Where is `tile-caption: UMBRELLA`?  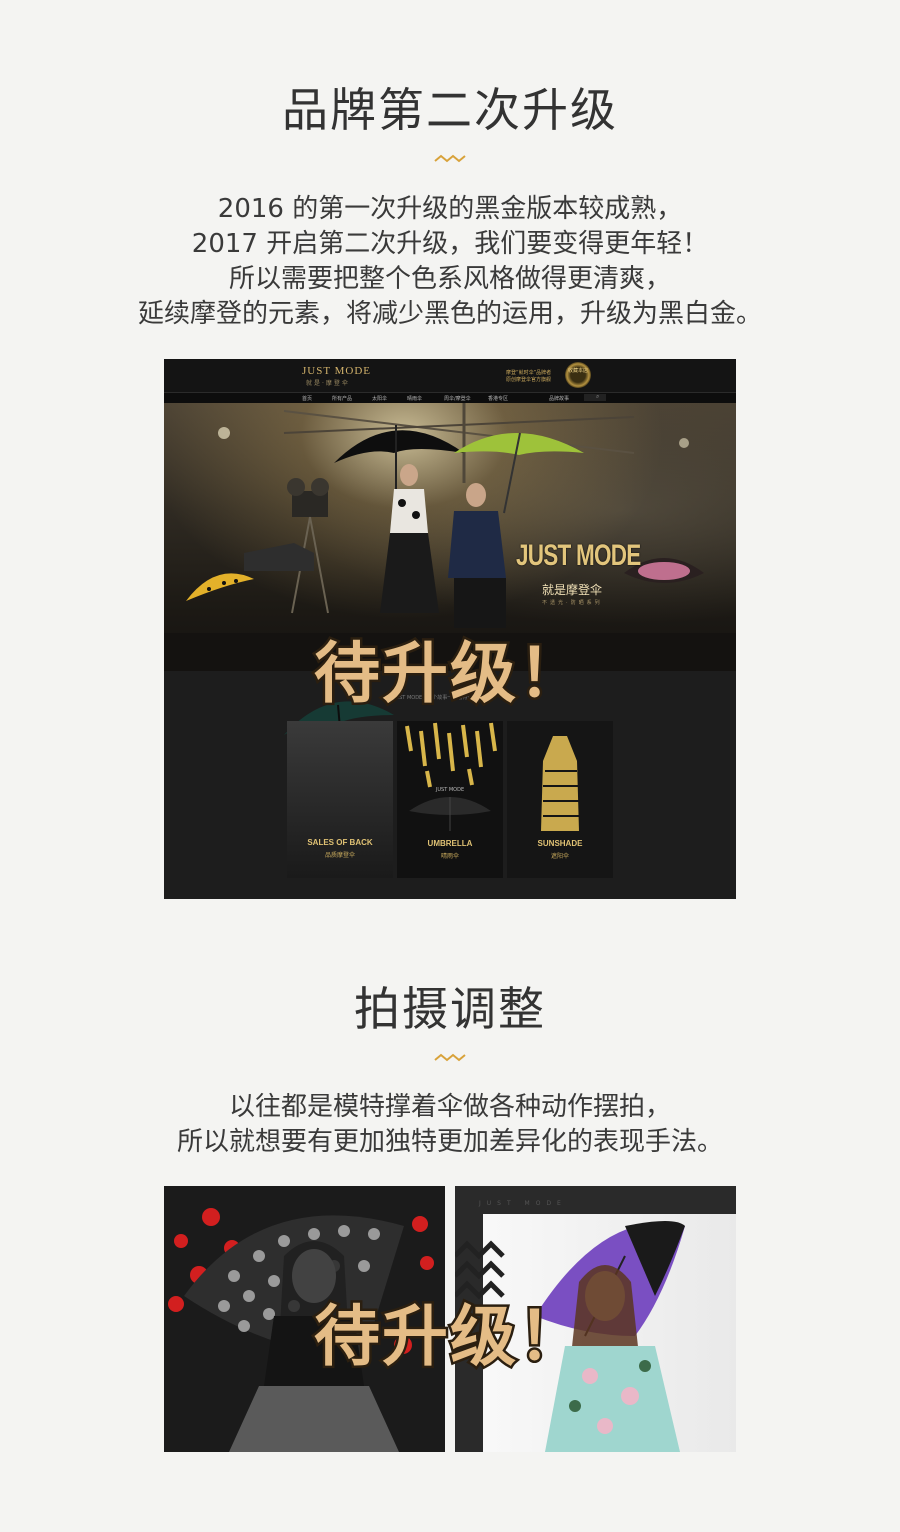 tile-caption: UMBRELLA is located at coordinates (450, 843).